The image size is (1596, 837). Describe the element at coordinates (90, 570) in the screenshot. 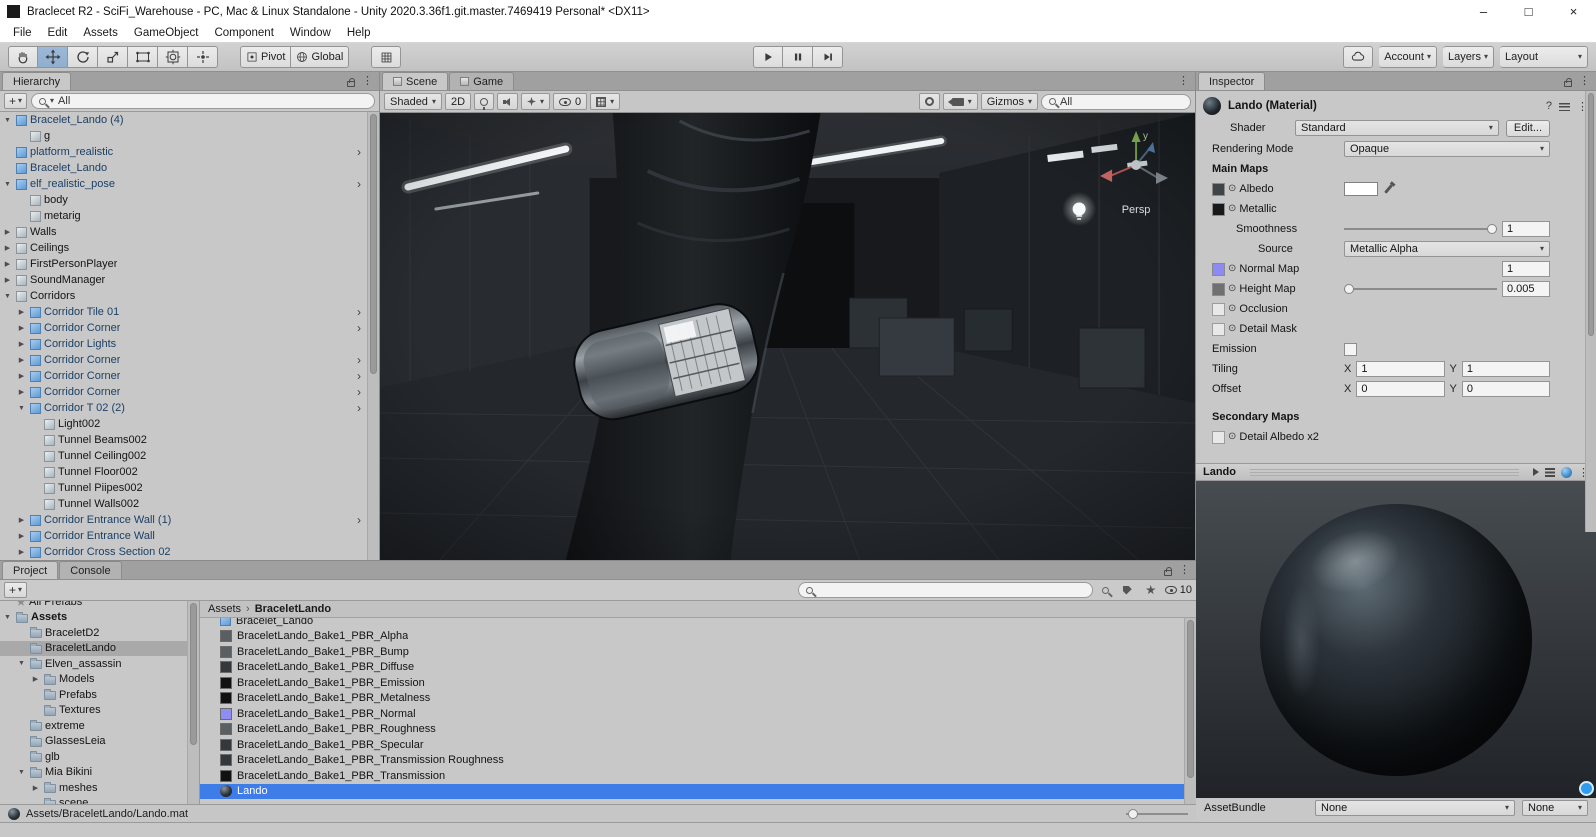

I see `tab-console: Console` at that location.